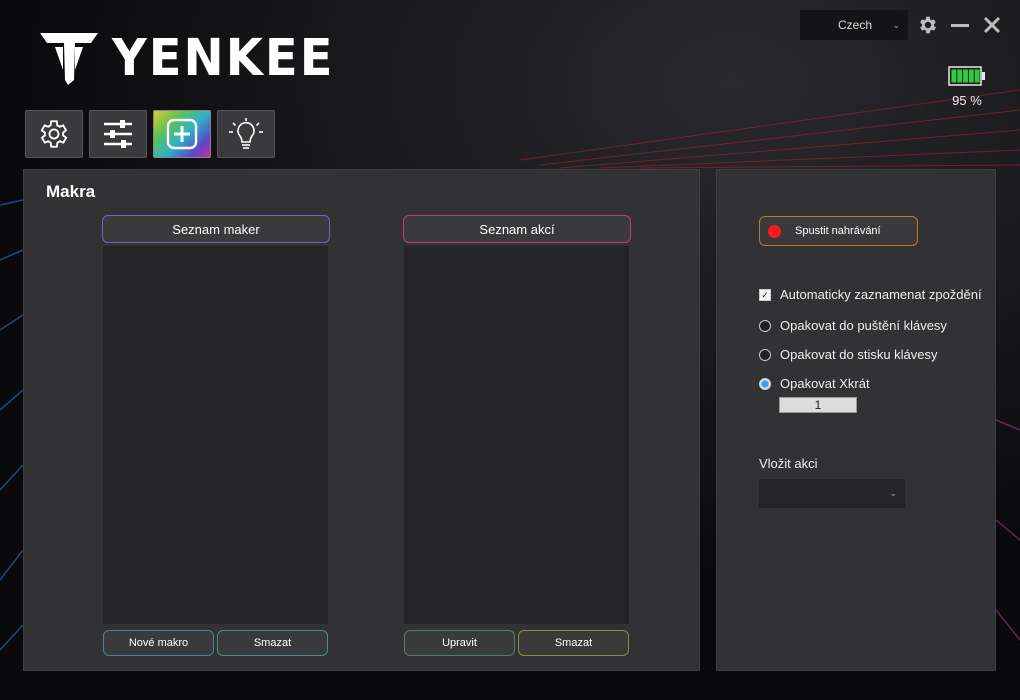 This screenshot has height=700, width=1020. I want to click on tab-settings, so click(54, 134).